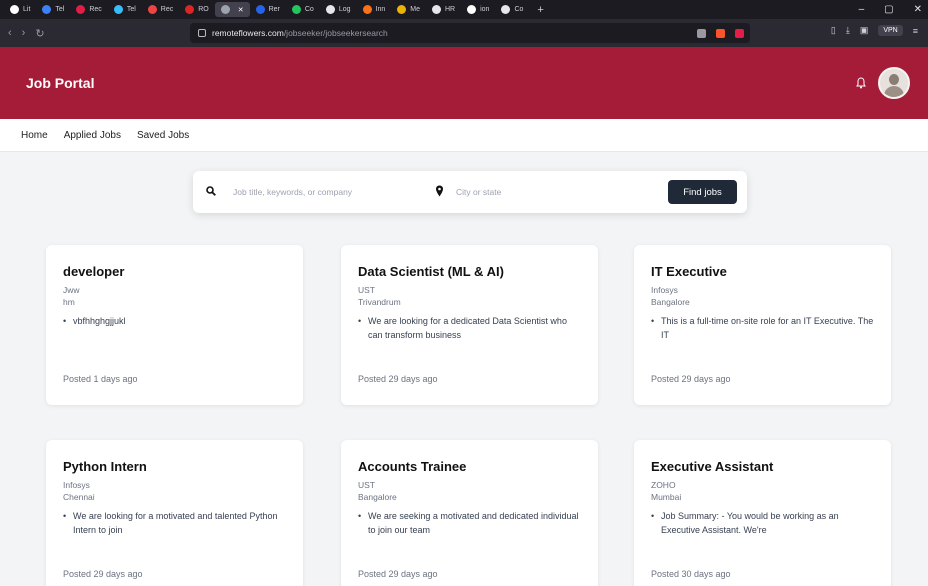 The width and height of the screenshot is (928, 586). What do you see at coordinates (478, 9) in the screenshot?
I see `browser-tab: ion` at bounding box center [478, 9].